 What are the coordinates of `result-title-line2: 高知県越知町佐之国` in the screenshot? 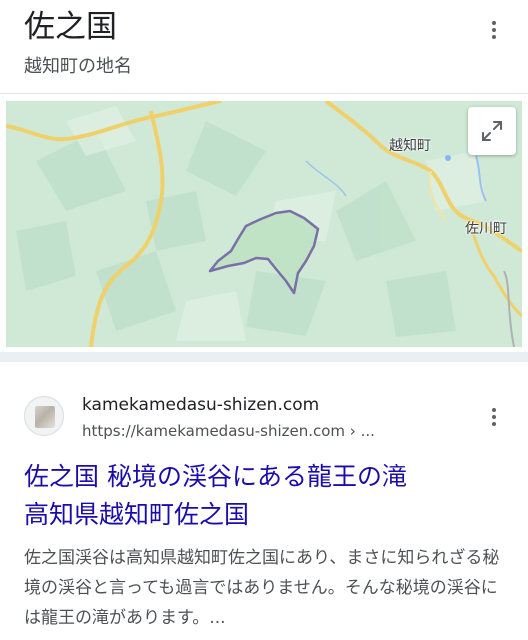 It's located at (137, 514).